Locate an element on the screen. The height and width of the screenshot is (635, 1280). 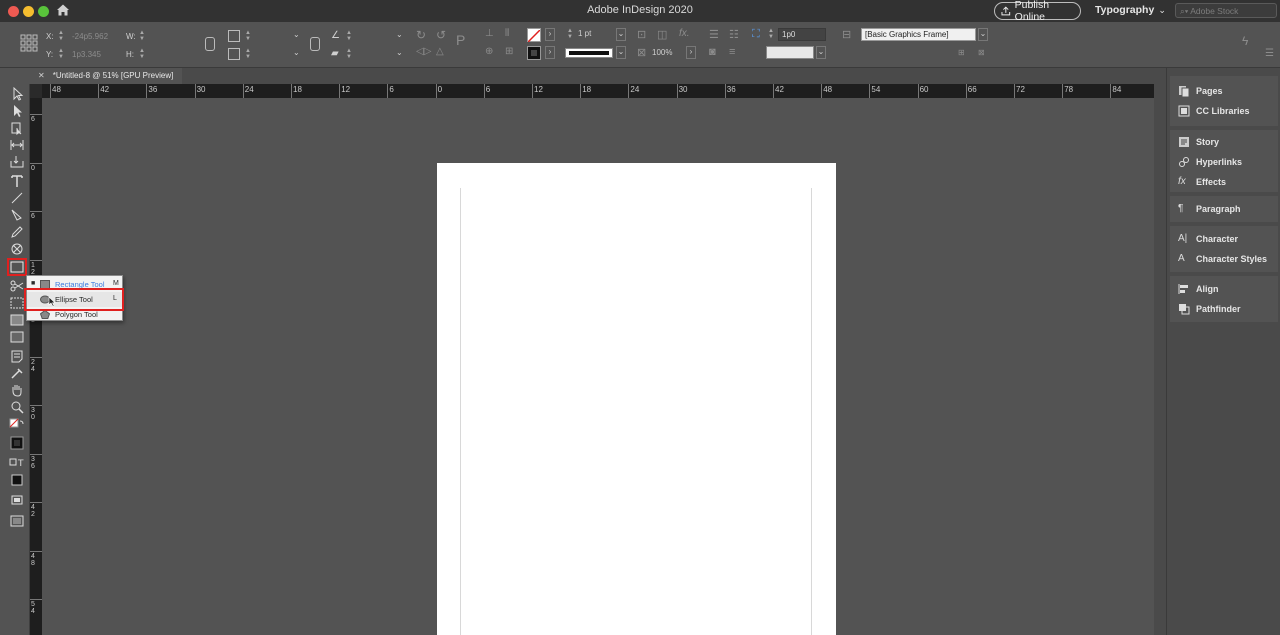
pencil-tool is located at coordinates (17, 232).